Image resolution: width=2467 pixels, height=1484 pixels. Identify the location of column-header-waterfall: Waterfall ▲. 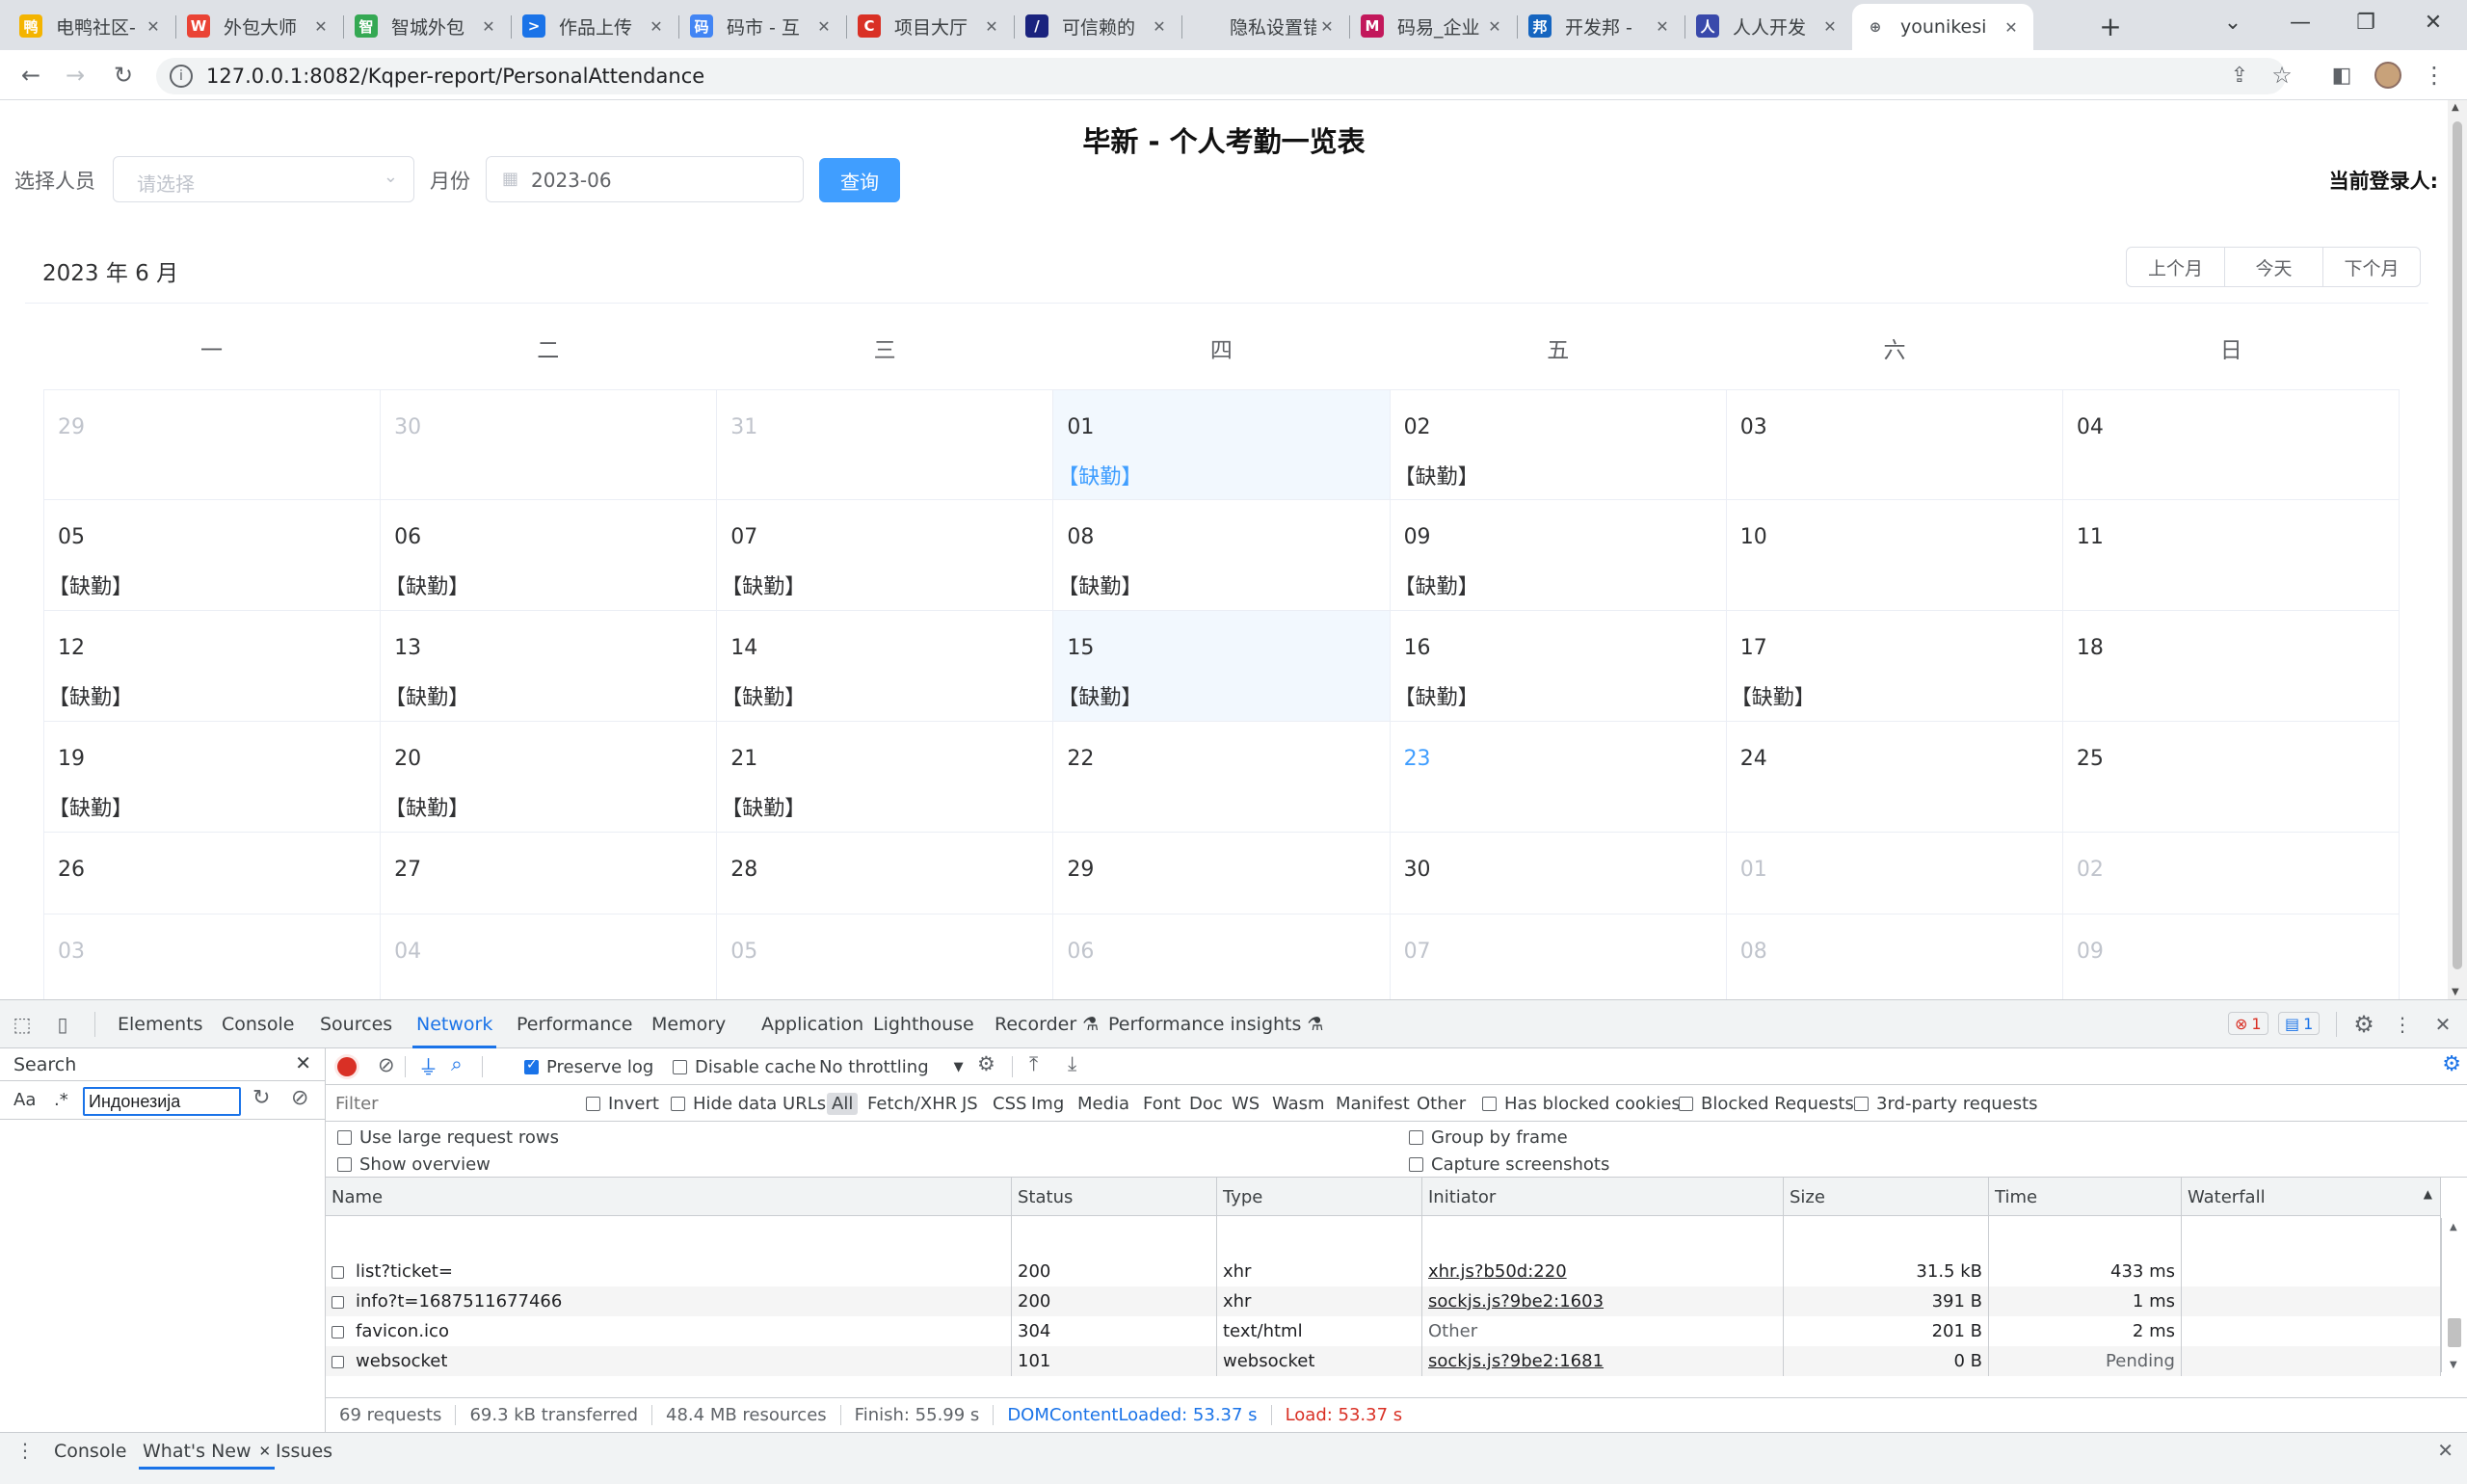
(2311, 1197).